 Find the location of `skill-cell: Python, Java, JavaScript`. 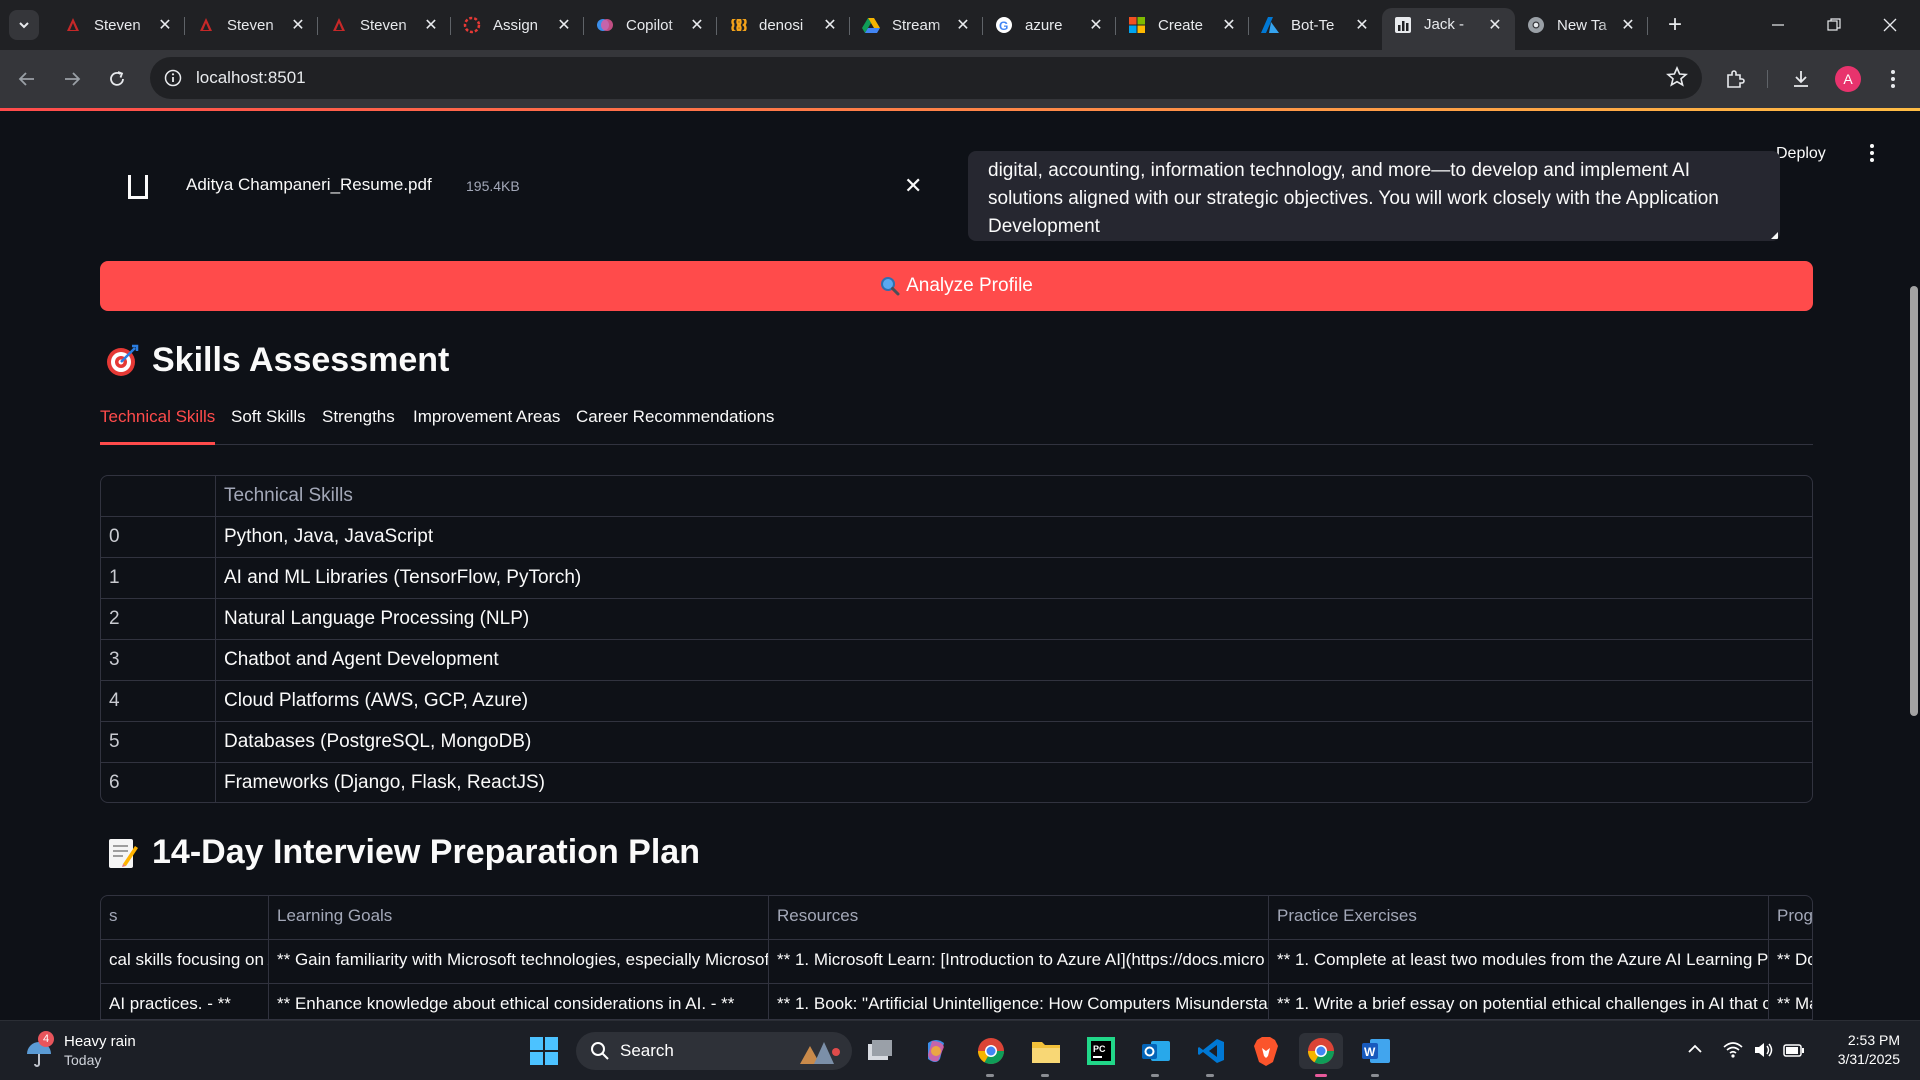

skill-cell: Python, Java, JavaScript is located at coordinates (328, 537).